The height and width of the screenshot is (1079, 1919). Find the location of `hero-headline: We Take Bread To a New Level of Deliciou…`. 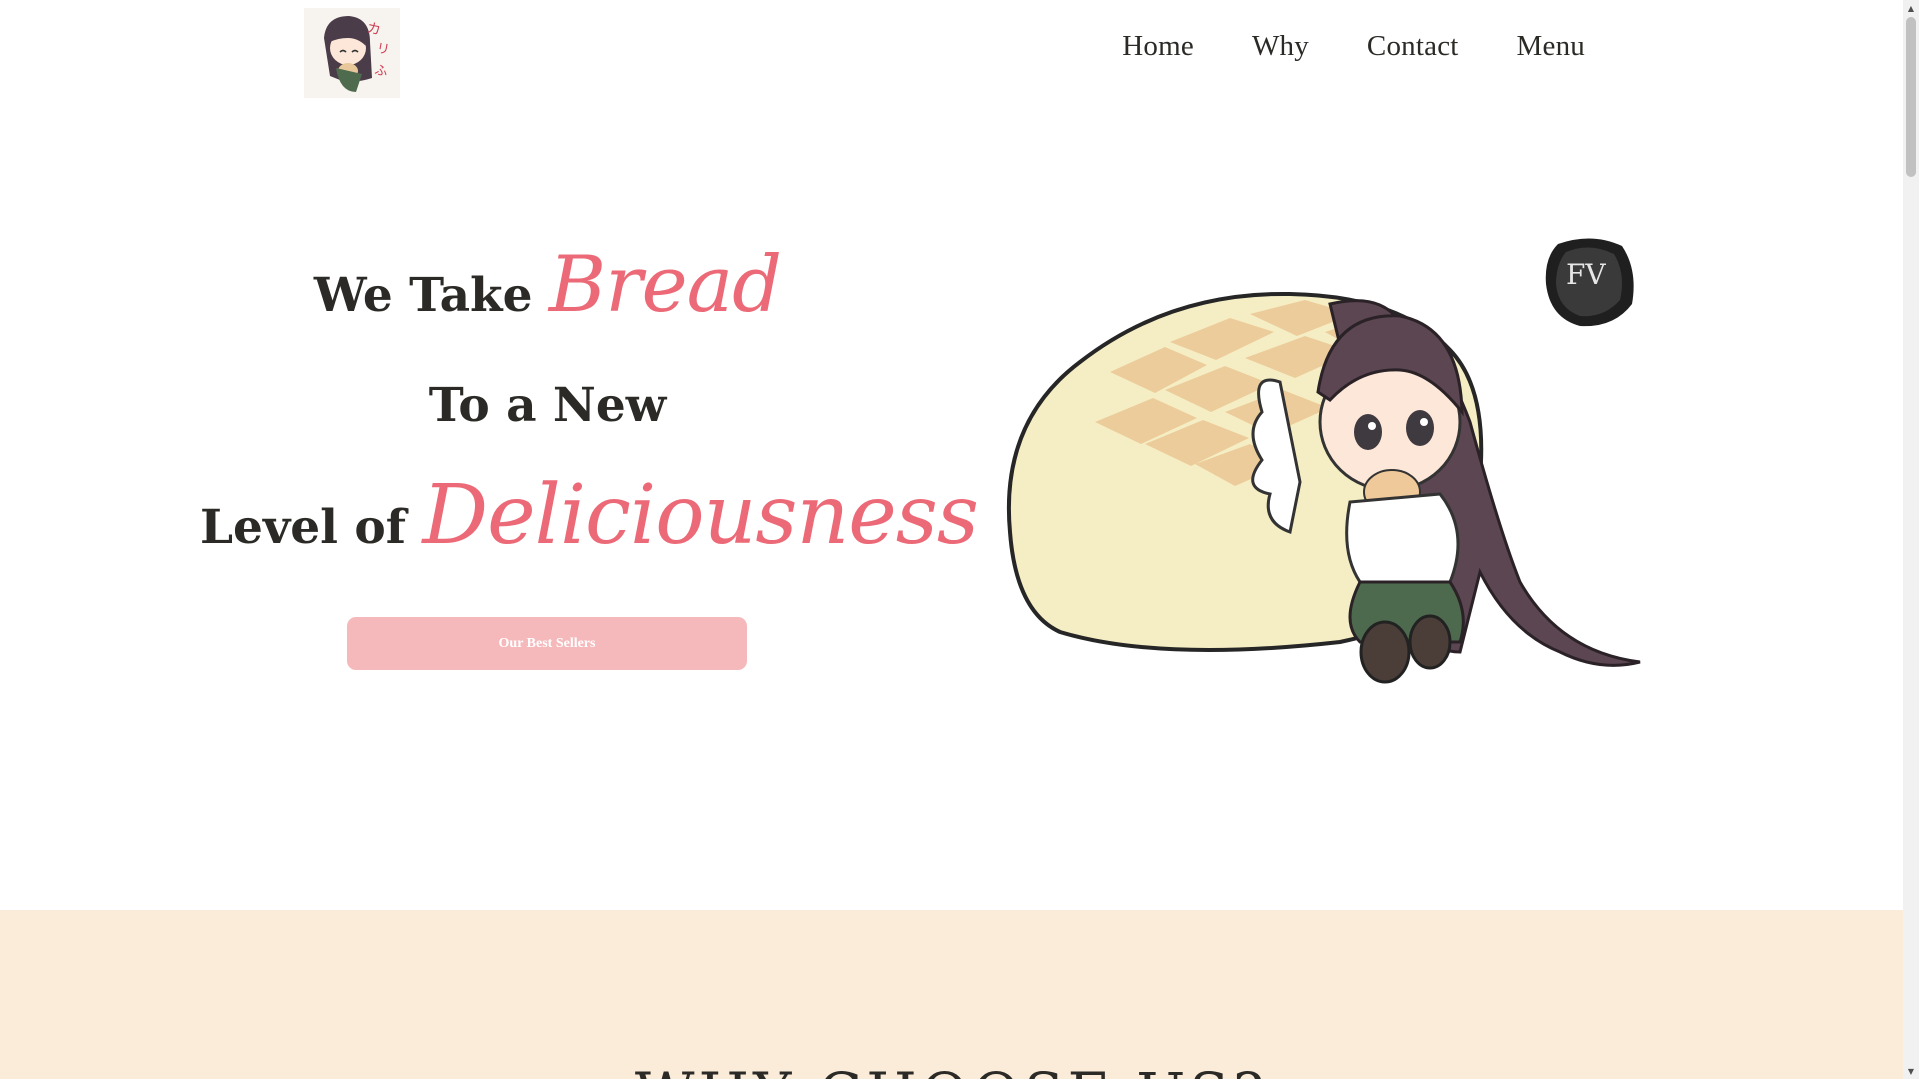

hero-headline: We Take Bread To a New Level of Deliciou… is located at coordinates (589, 406).